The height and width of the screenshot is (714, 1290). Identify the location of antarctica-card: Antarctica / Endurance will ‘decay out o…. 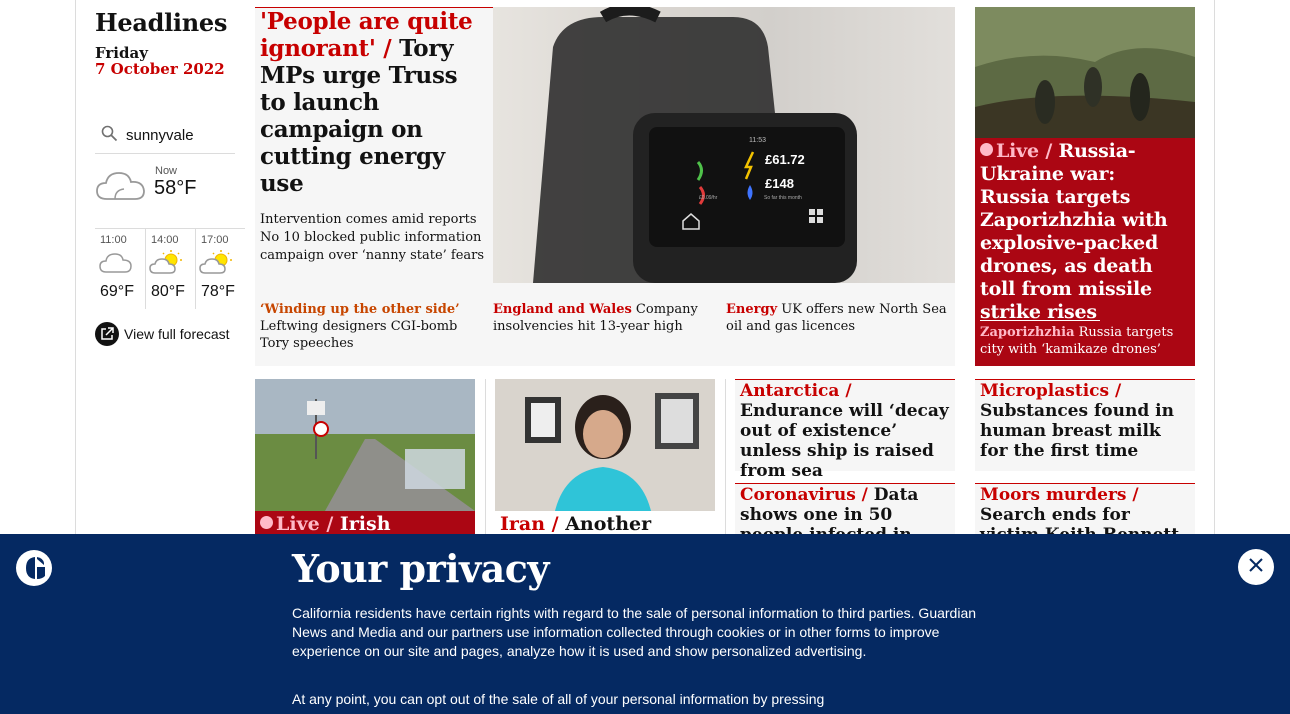
(845, 430).